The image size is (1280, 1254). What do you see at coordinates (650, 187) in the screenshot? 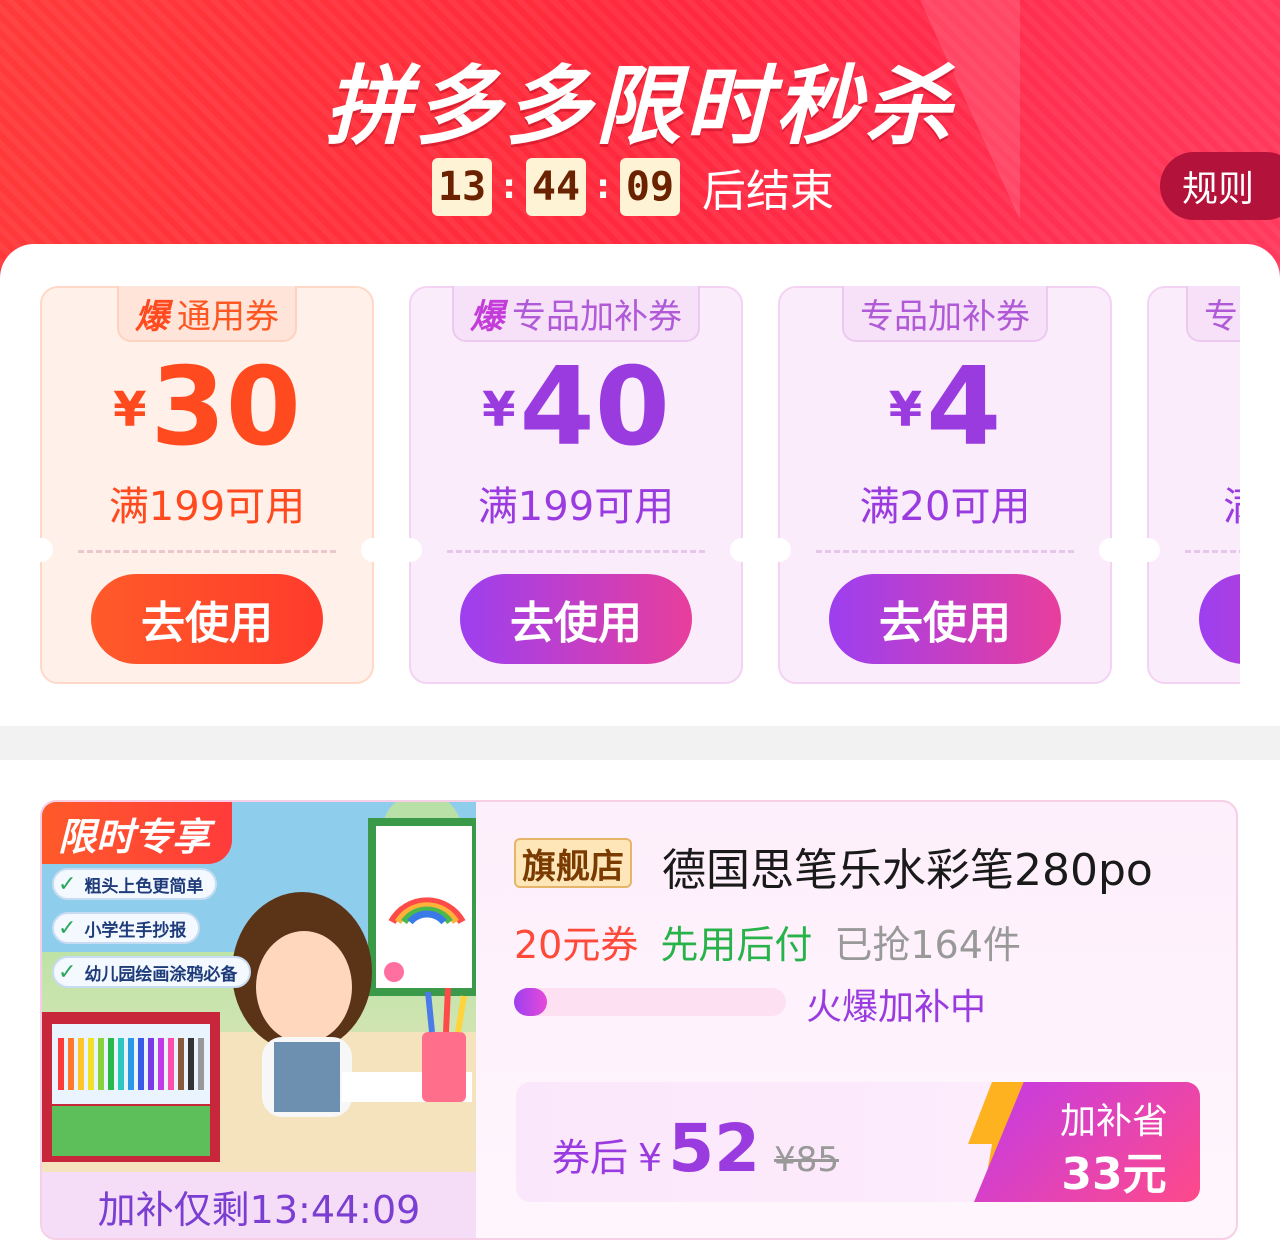
I see `countdown-seconds: 09` at bounding box center [650, 187].